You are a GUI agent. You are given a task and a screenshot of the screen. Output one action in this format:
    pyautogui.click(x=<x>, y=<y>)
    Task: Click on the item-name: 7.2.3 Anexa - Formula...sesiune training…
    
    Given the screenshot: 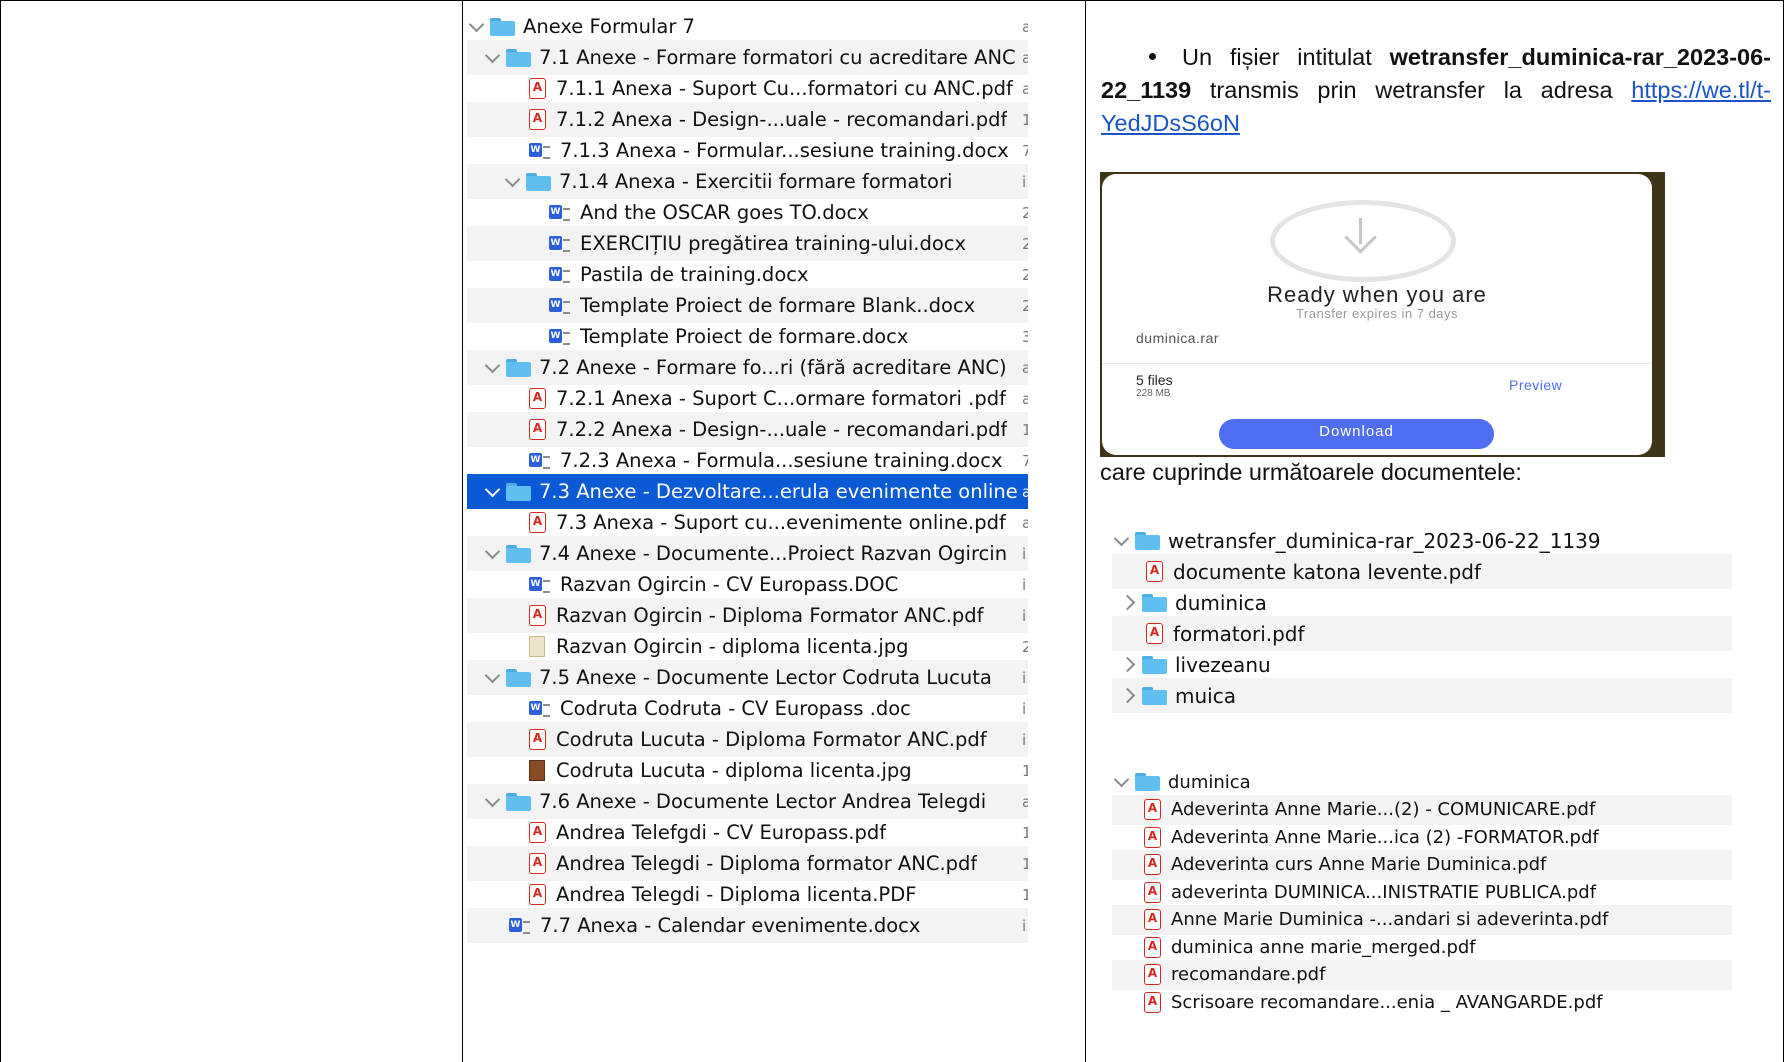 What is the action you would take?
    pyautogui.click(x=781, y=460)
    